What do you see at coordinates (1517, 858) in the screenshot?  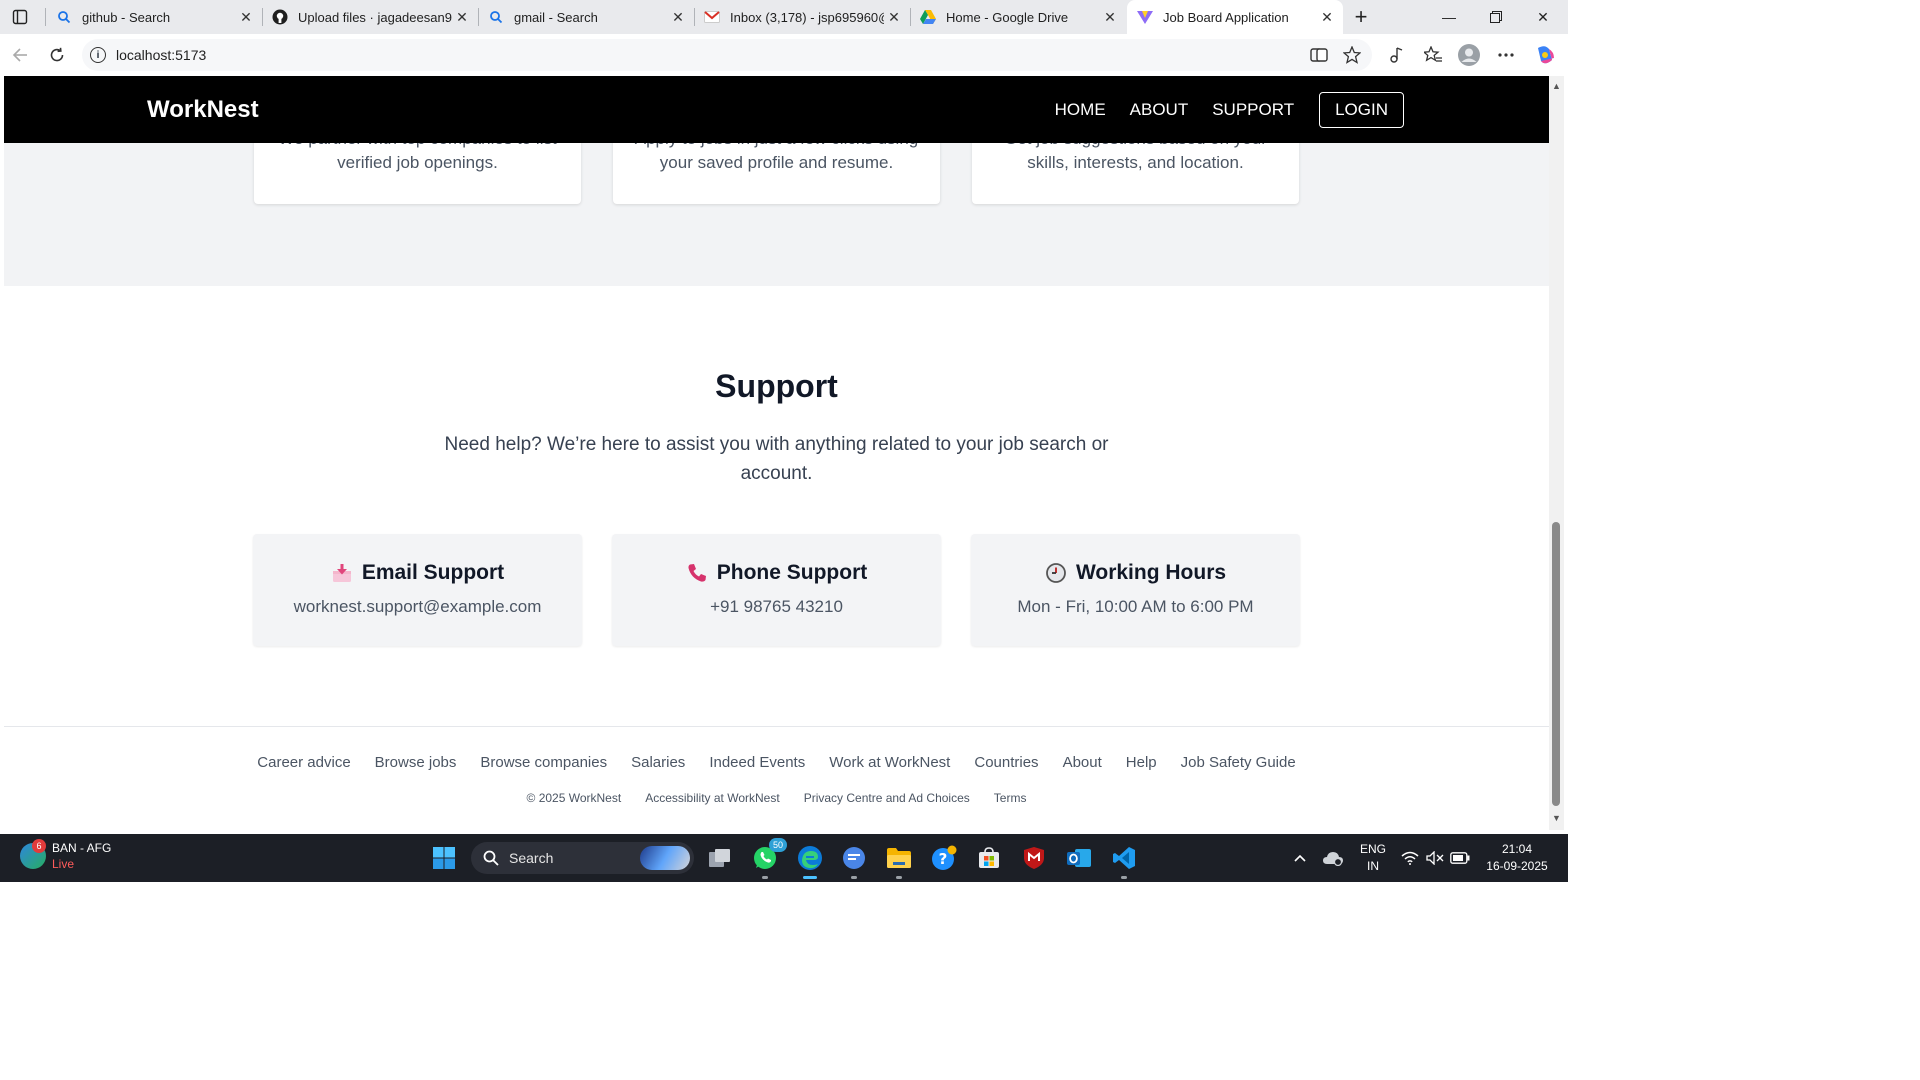 I see `system-clock: 21:04 16-09-2025` at bounding box center [1517, 858].